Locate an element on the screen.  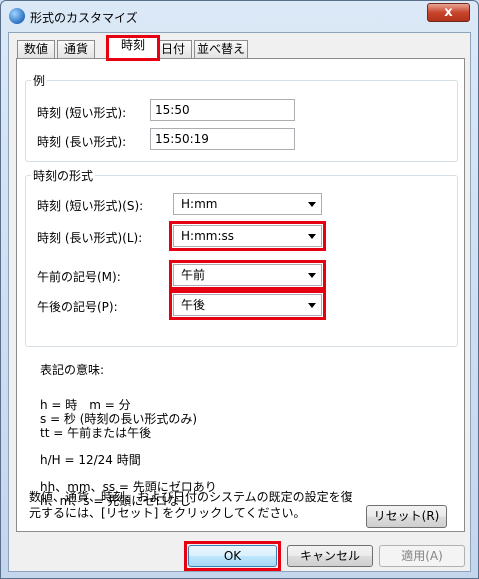
close-button: x is located at coordinates (448, 12).